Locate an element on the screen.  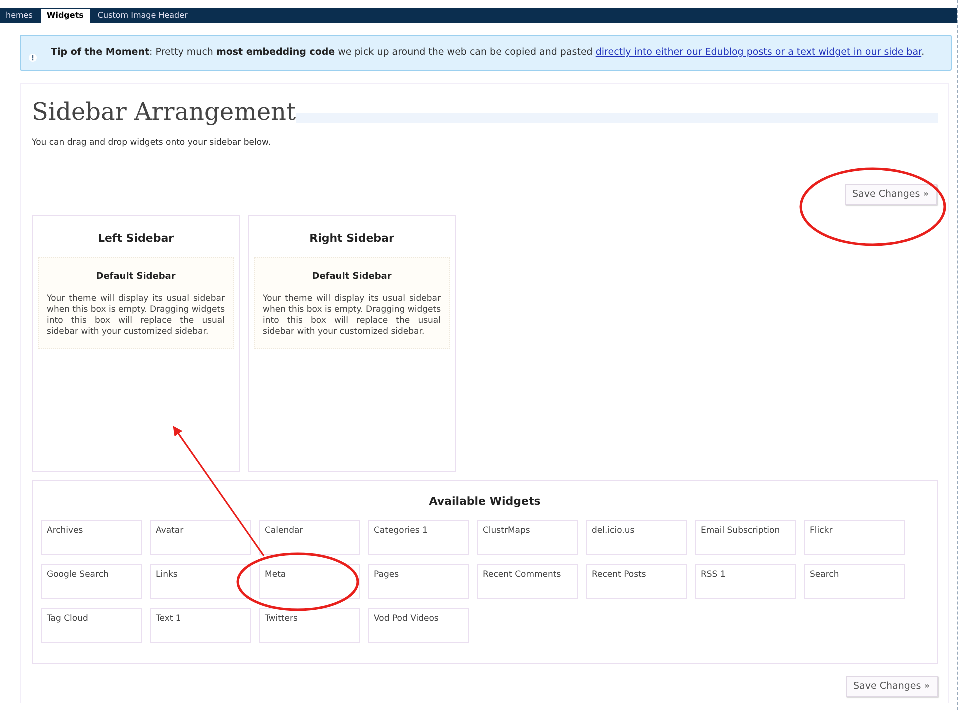
tab: Widgets is located at coordinates (65, 16).